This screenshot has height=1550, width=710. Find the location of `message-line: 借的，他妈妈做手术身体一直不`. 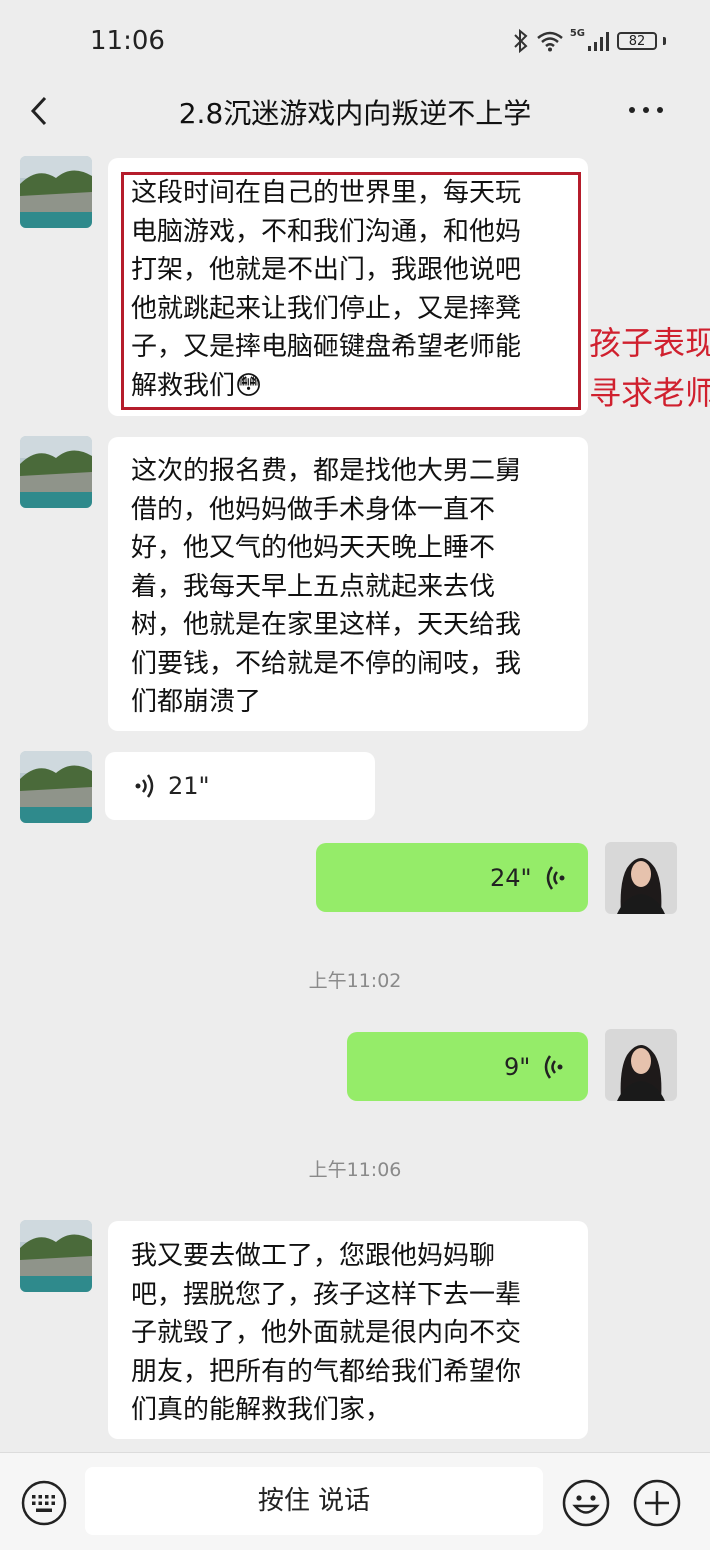

message-line: 借的，他妈妈做手术身体一直不 is located at coordinates (313, 509).